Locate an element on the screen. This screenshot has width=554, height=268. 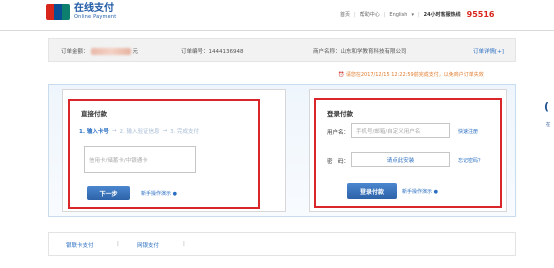
logo-subtitle: Online Payment is located at coordinates (95, 17).